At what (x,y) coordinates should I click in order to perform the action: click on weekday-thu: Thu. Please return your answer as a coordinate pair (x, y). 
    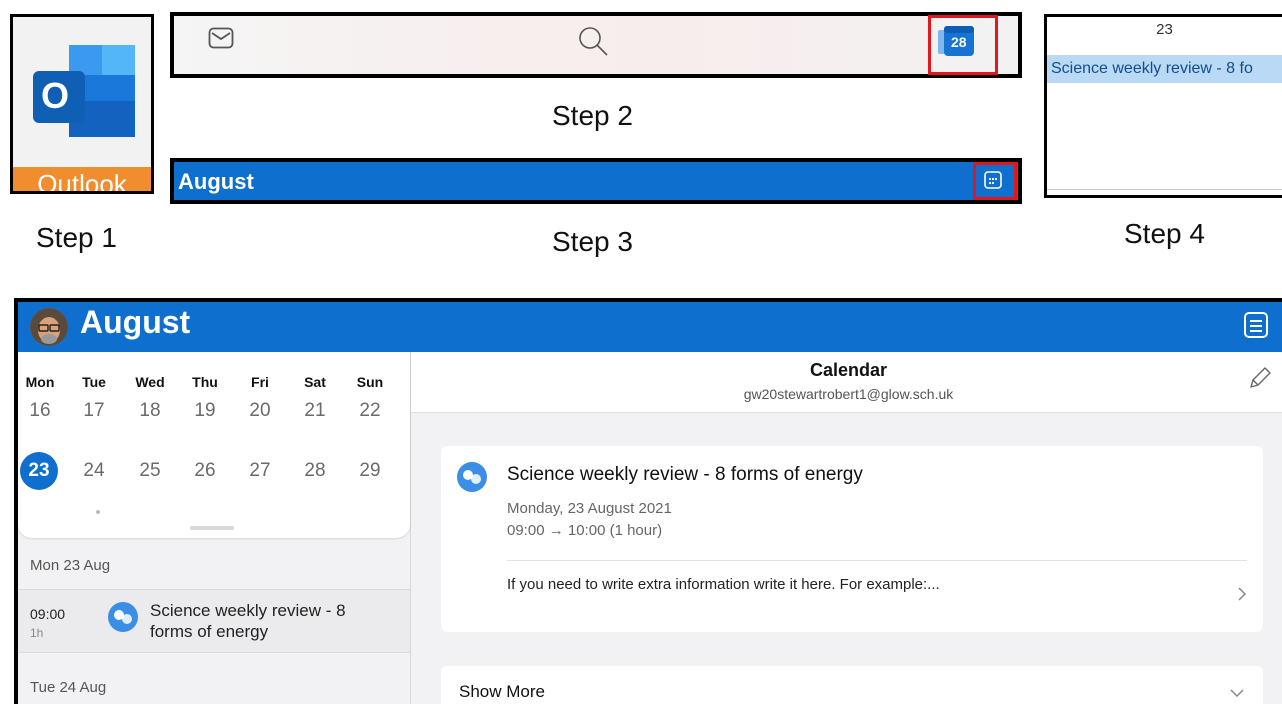
    Looking at the image, I should click on (205, 382).